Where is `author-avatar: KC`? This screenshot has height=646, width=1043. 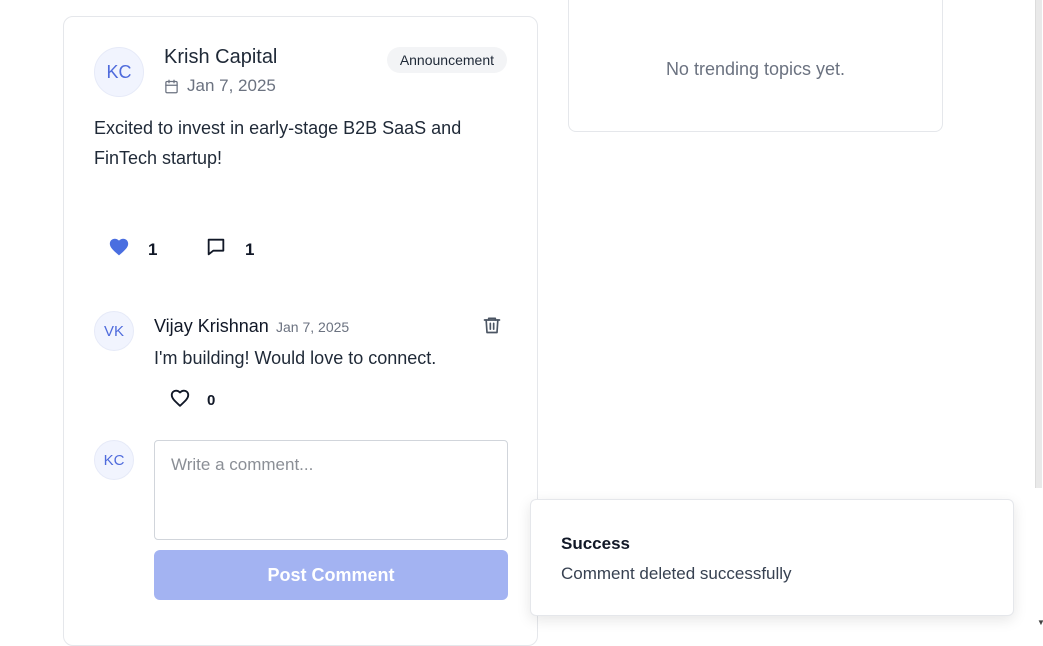
author-avatar: KC is located at coordinates (119, 72).